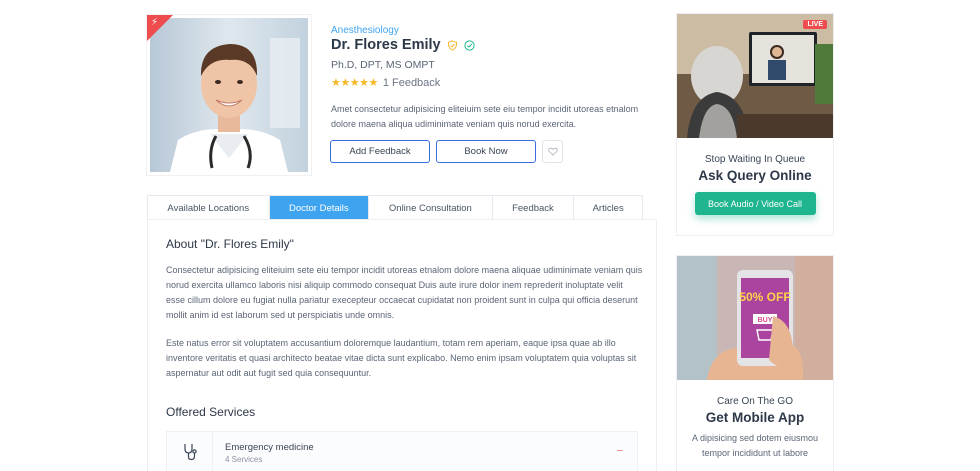 Image resolution: width=980 pixels, height=471 pixels. Describe the element at coordinates (486, 151) in the screenshot. I see `book-now-button: Book Now` at that location.